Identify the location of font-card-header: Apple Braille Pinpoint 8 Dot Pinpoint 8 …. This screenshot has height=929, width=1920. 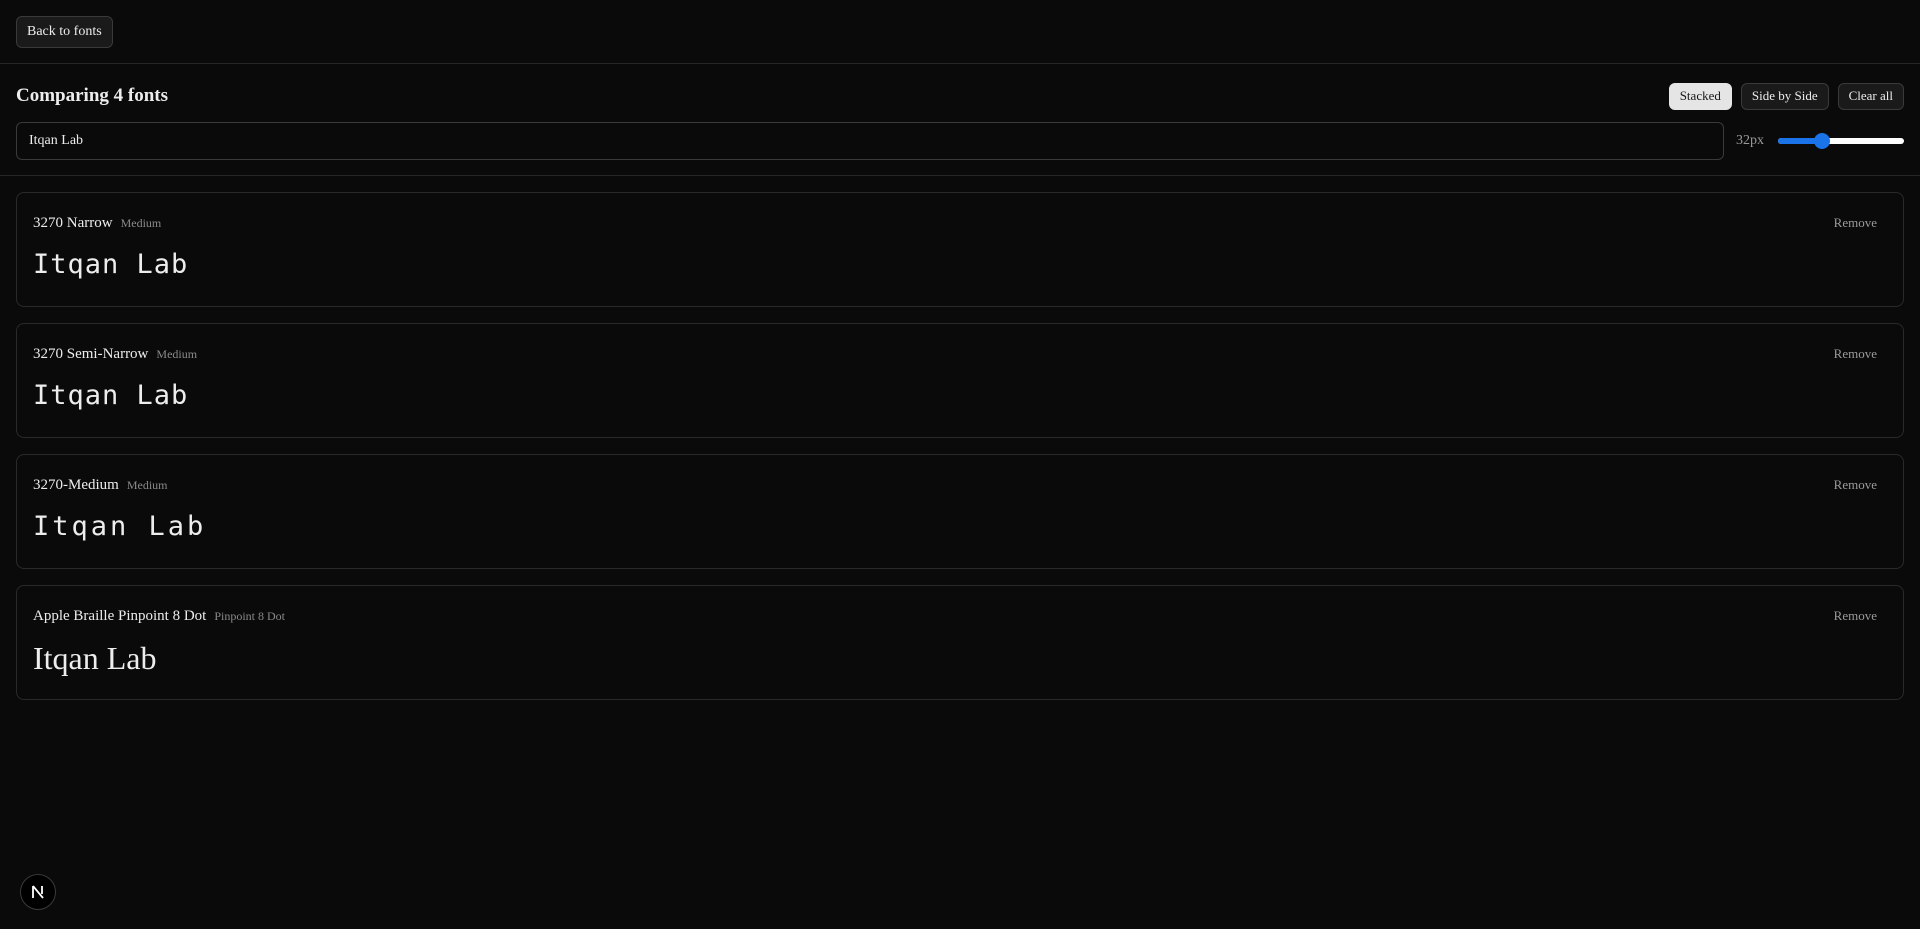
(960, 617).